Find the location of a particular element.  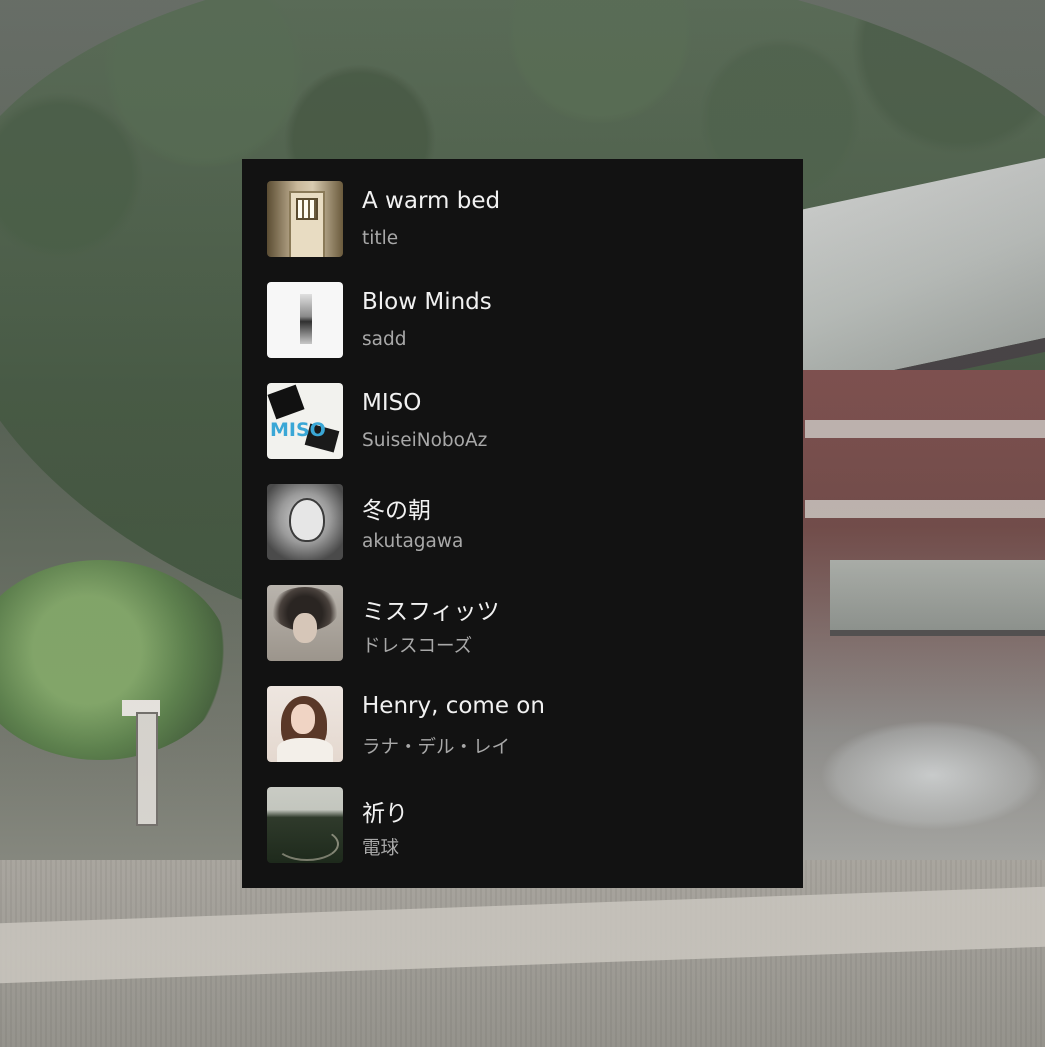

album-cover-girl-sketch-icon is located at coordinates (305, 522).